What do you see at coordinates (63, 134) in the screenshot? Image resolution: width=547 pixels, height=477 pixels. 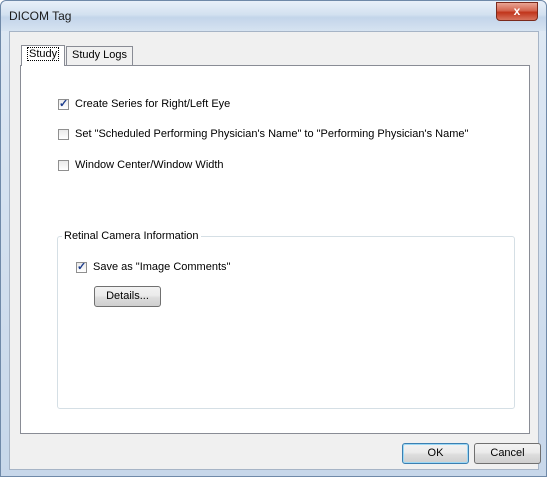 I see `set-physician-name-checkbox` at bounding box center [63, 134].